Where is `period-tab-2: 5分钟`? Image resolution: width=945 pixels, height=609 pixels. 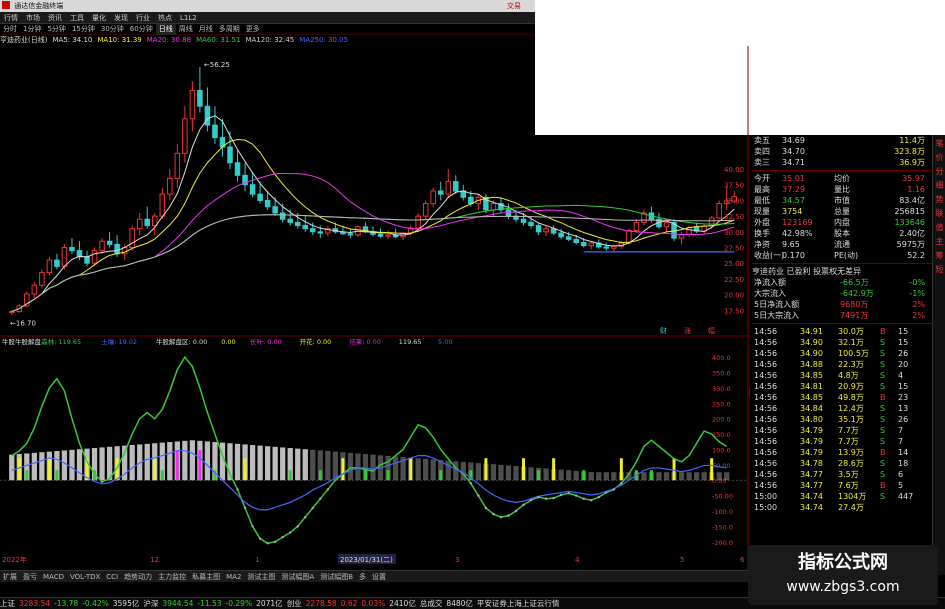 period-tab-2: 5分钟 is located at coordinates (56, 29).